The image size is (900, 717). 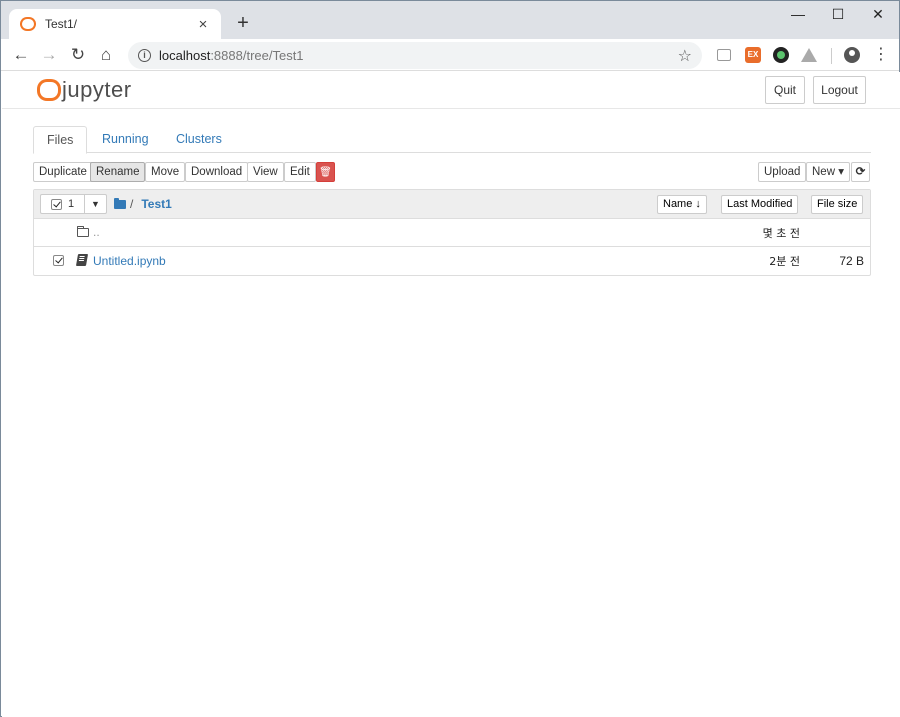 What do you see at coordinates (300, 172) in the screenshot?
I see `edit-button: Edit` at bounding box center [300, 172].